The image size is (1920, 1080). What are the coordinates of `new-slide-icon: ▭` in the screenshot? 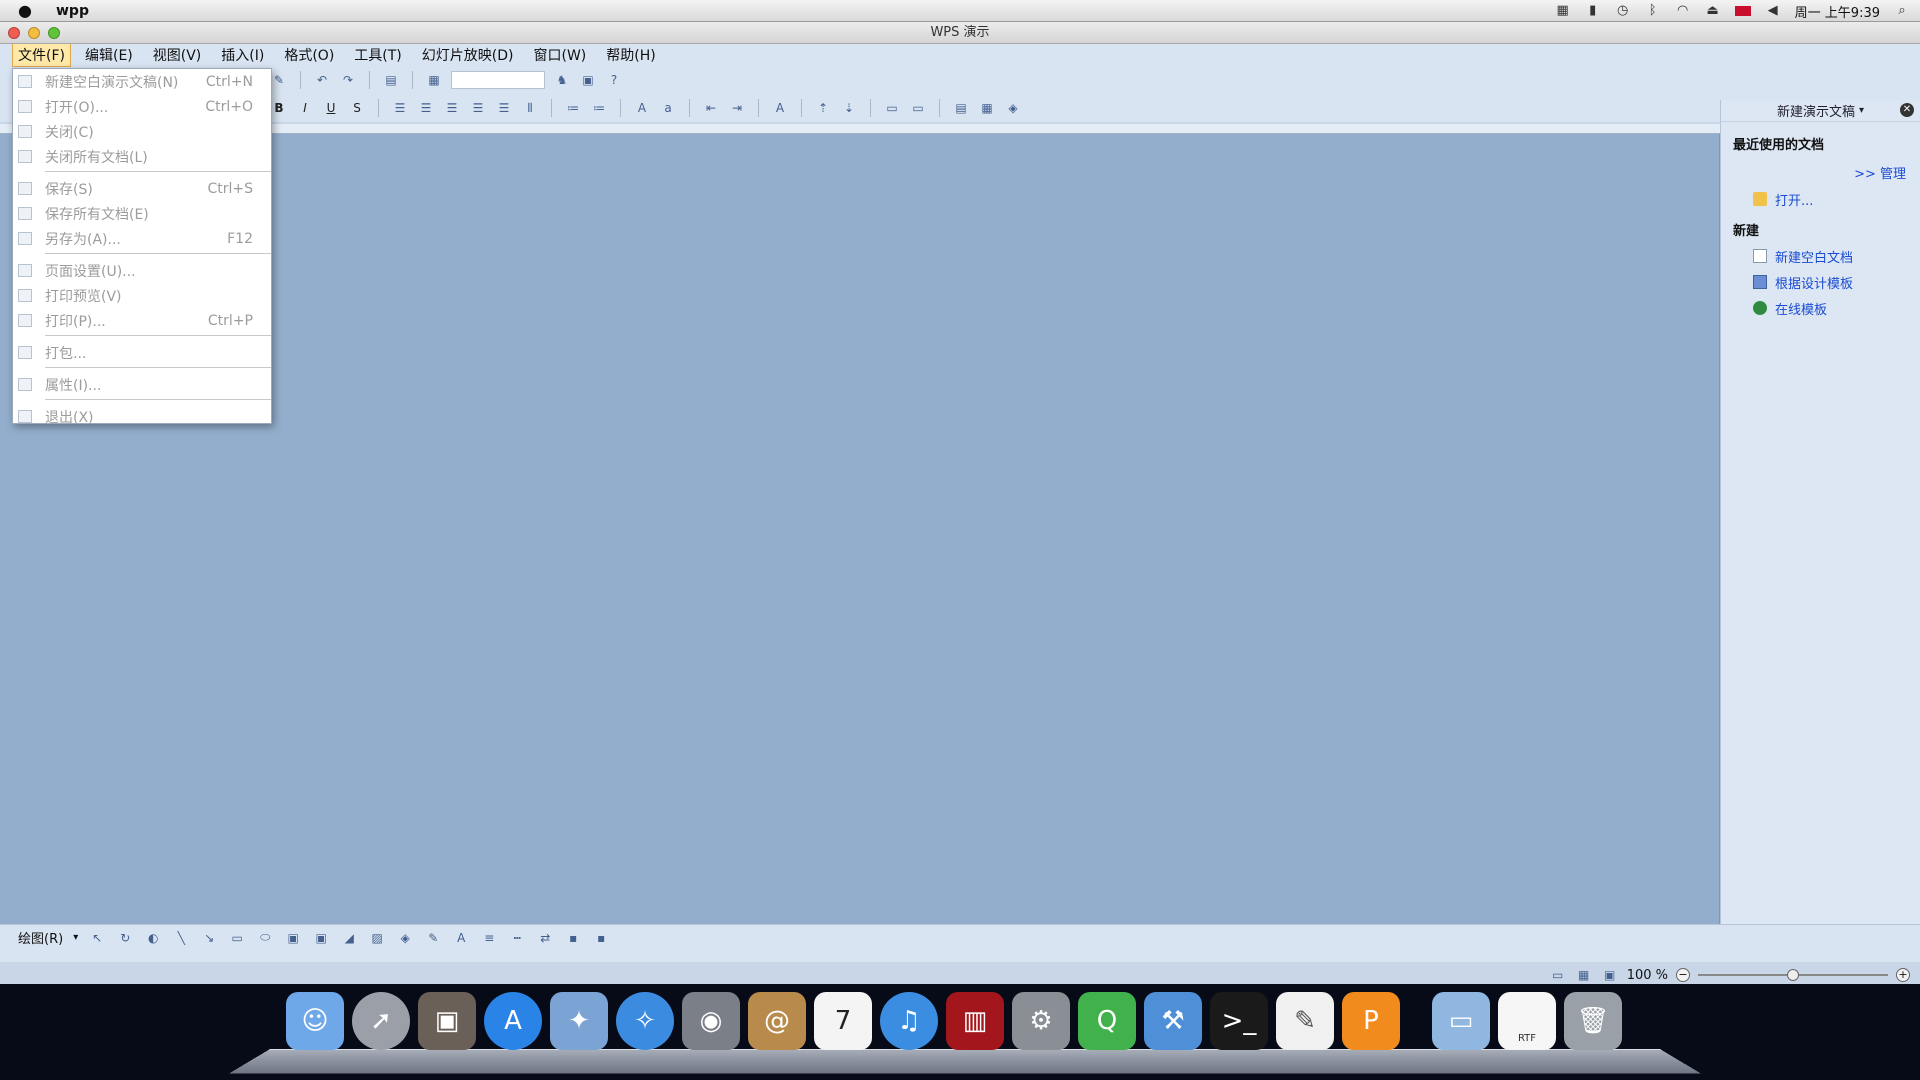 It's located at (892, 108).